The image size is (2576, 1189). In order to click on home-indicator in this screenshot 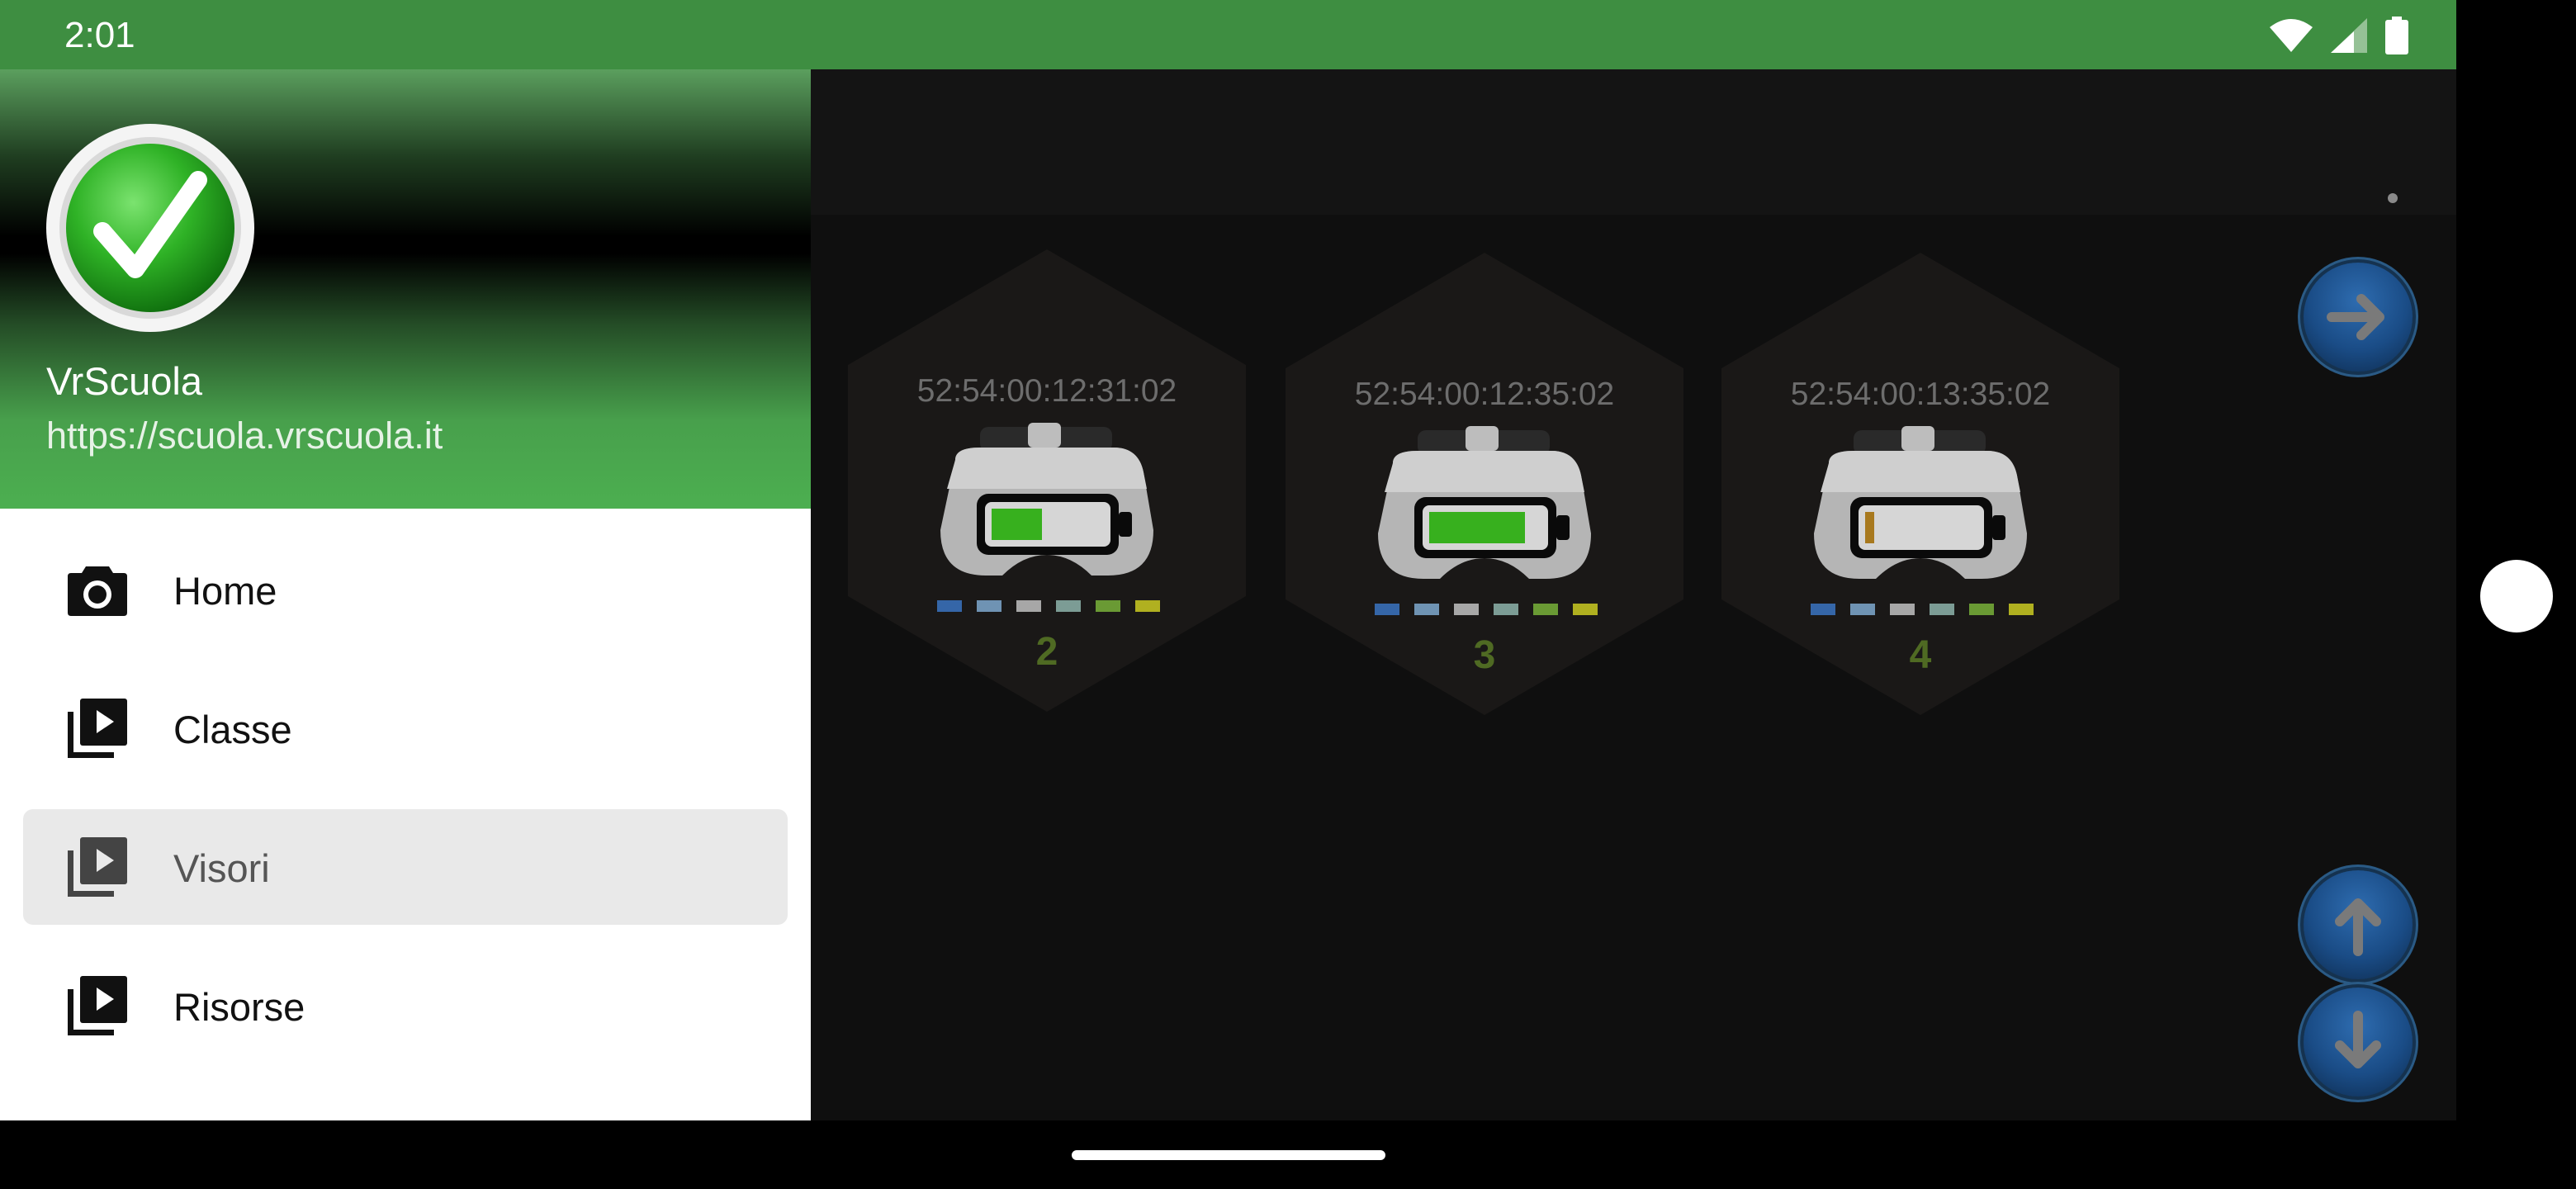, I will do `click(1228, 1155)`.